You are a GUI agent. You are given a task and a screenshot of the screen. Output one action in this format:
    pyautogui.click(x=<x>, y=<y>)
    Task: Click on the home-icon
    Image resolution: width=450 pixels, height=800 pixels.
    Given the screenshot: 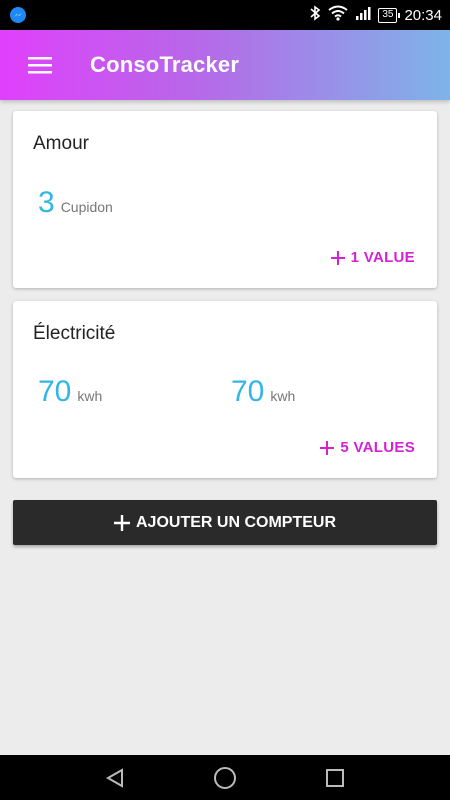 What is the action you would take?
    pyautogui.click(x=225, y=778)
    